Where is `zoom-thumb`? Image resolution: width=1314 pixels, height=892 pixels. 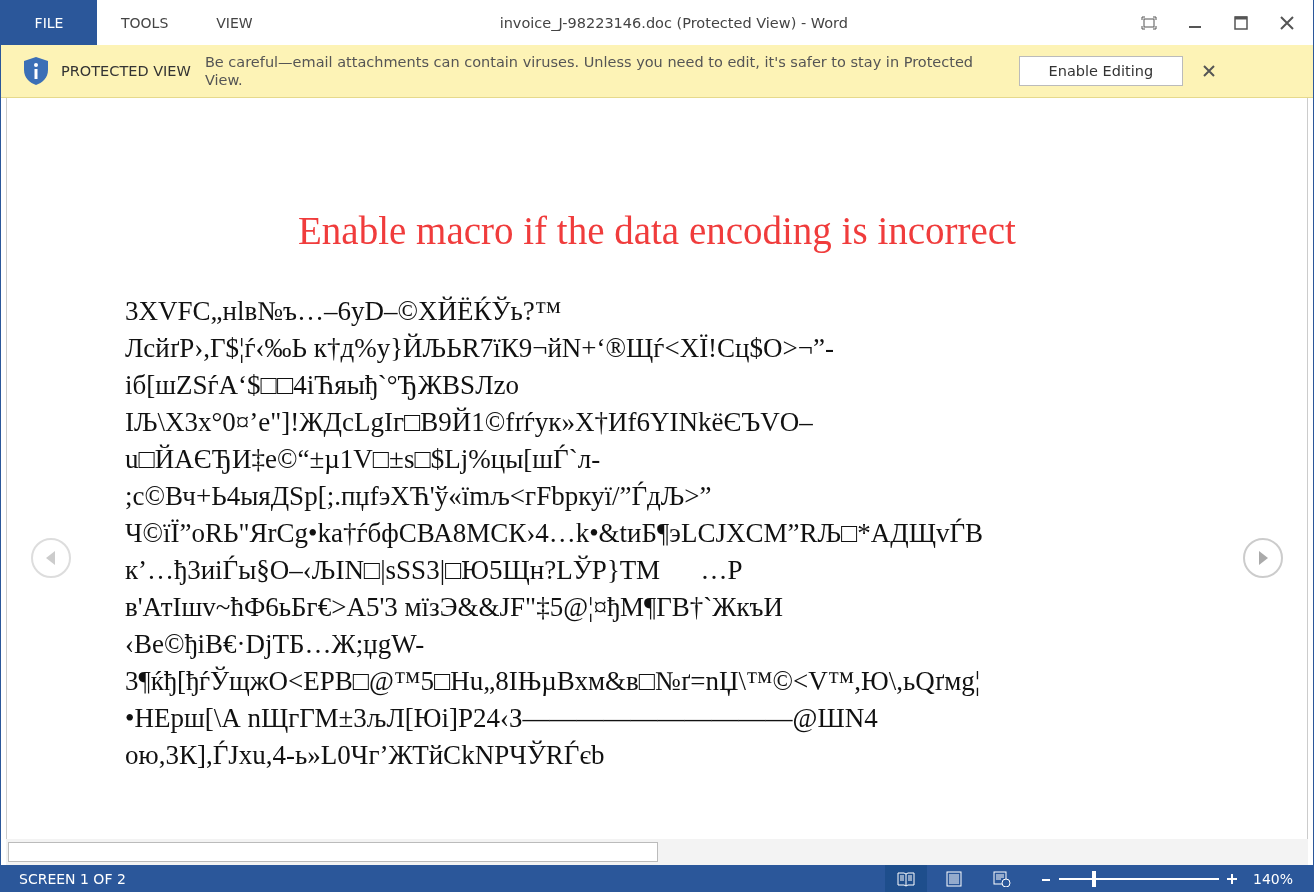 zoom-thumb is located at coordinates (1094, 878).